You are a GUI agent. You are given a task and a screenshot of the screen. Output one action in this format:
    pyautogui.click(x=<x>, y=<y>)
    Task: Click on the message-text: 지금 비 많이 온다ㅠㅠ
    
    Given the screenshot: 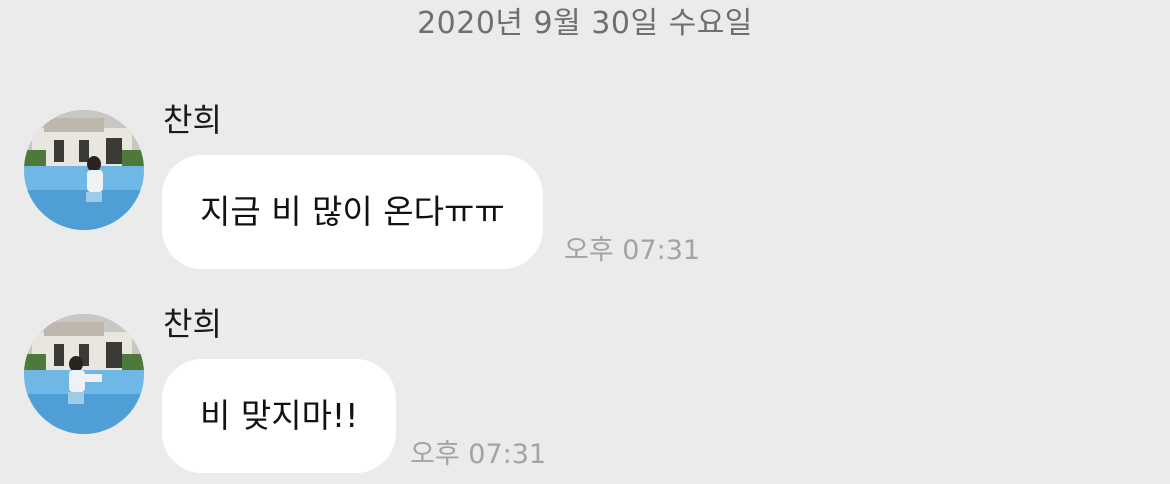 What is the action you would take?
    pyautogui.click(x=352, y=211)
    